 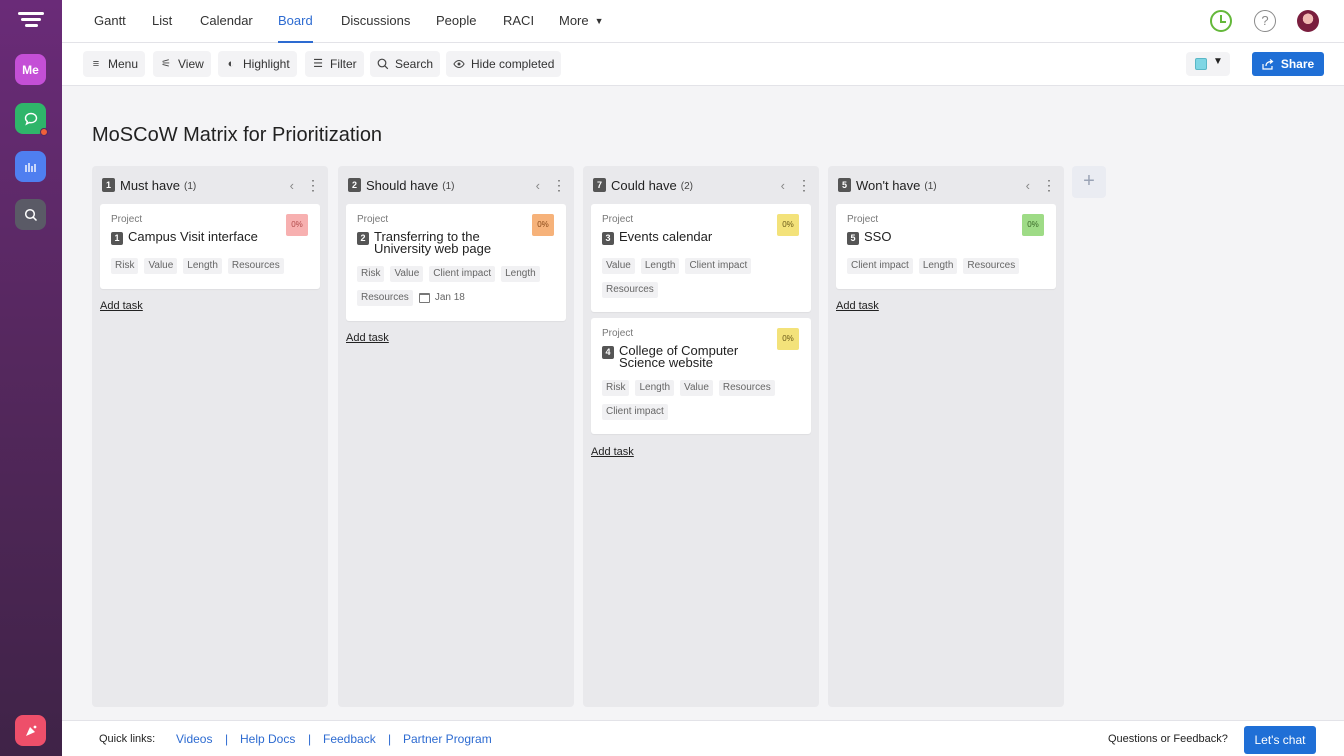 I want to click on sliders-icon: ⚟, so click(x=166, y=64).